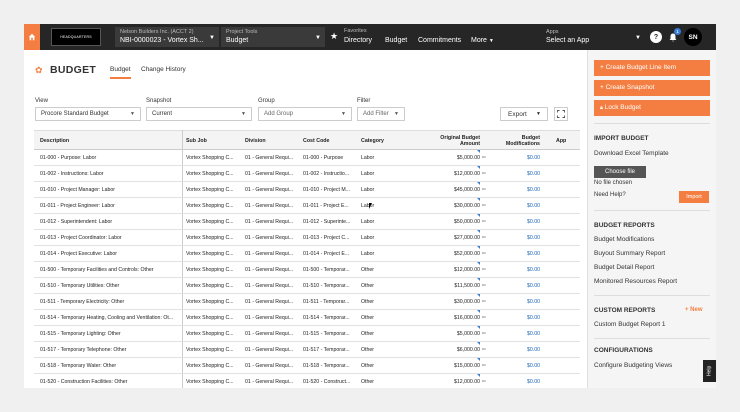 This screenshot has height=412, width=740. Describe the element at coordinates (610, 195) in the screenshot. I see `need-help-link: Need Help?` at that location.